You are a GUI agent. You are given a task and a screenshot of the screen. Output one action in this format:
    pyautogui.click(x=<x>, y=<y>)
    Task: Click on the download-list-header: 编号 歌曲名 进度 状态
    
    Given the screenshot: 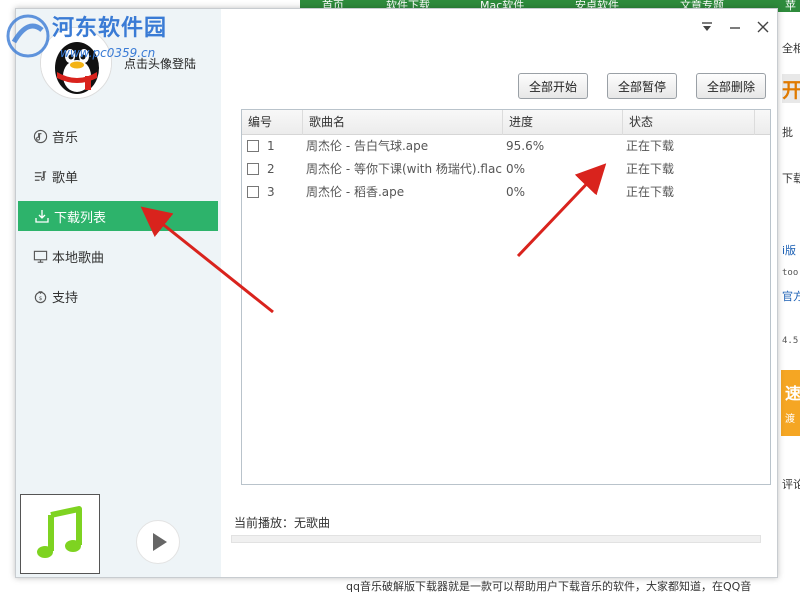 What is the action you would take?
    pyautogui.click(x=506, y=122)
    